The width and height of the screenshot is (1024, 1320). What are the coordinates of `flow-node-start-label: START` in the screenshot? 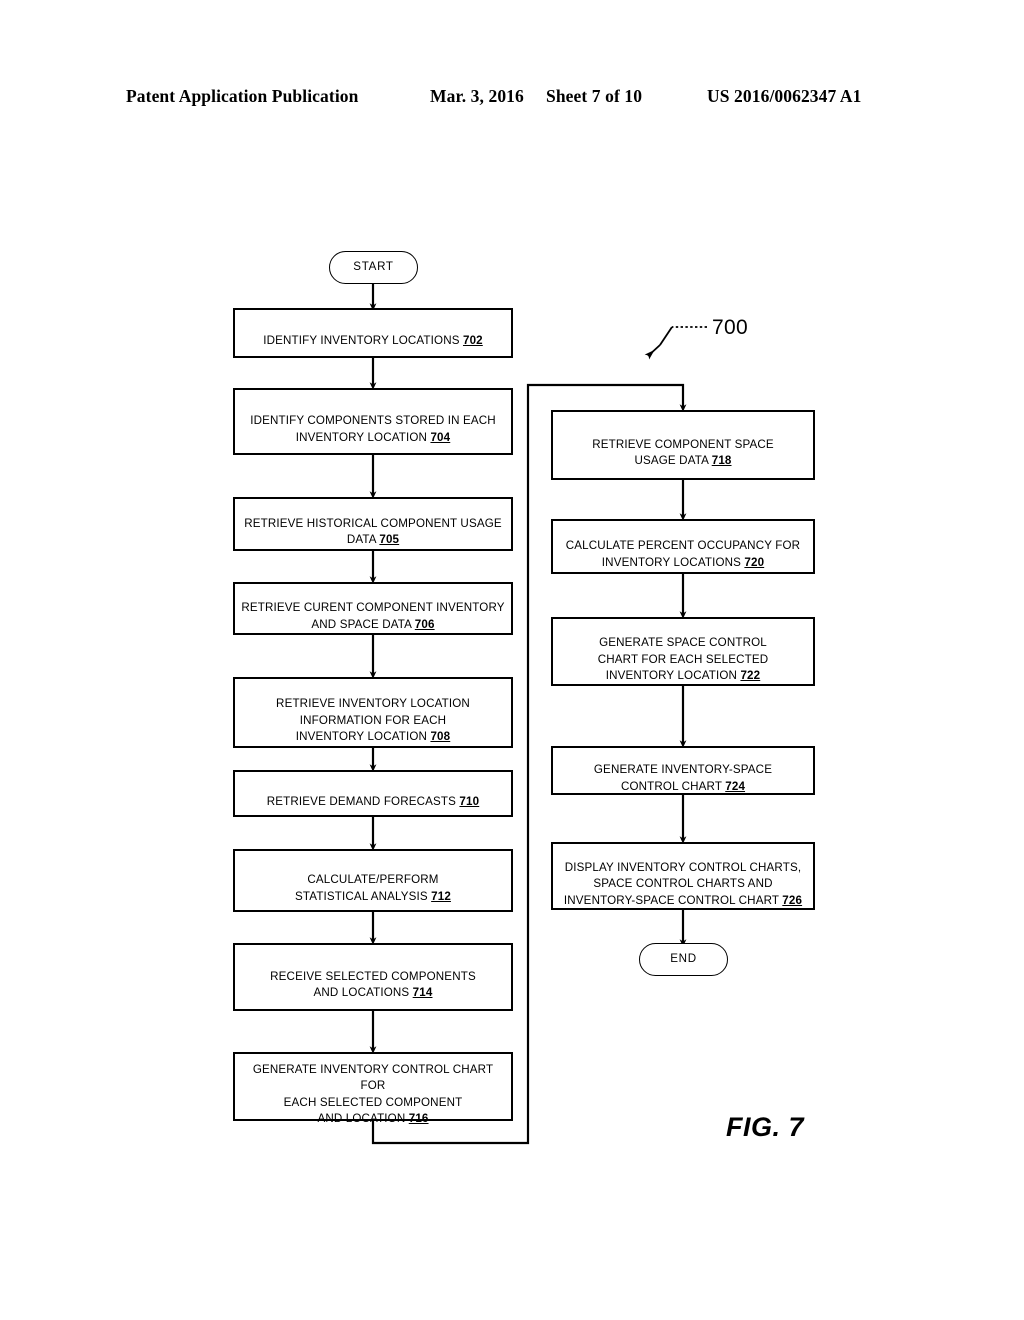 It's located at (373, 267).